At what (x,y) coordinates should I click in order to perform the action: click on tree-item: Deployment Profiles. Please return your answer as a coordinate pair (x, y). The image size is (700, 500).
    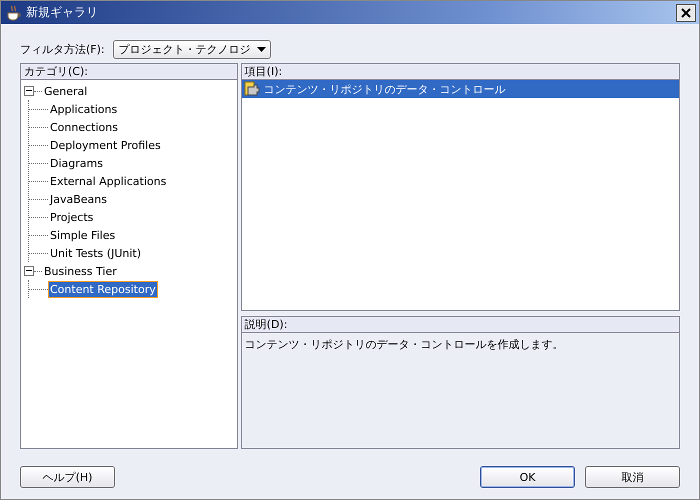
    Looking at the image, I should click on (105, 145).